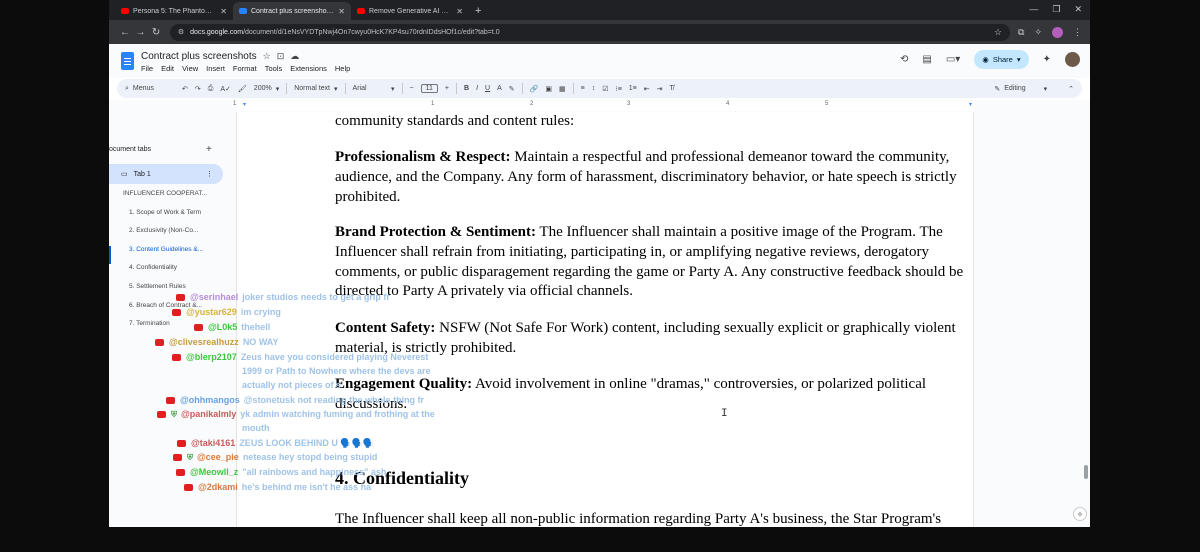 This screenshot has width=1200, height=552. Describe the element at coordinates (618, 89) in the screenshot. I see `bulleted-list-icon: ⁝≡` at that location.